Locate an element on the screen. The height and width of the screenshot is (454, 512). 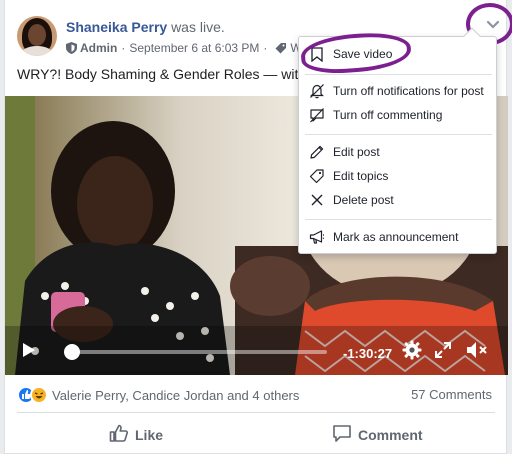
post-header: Shaneika Perry was live. is located at coordinates (145, 27).